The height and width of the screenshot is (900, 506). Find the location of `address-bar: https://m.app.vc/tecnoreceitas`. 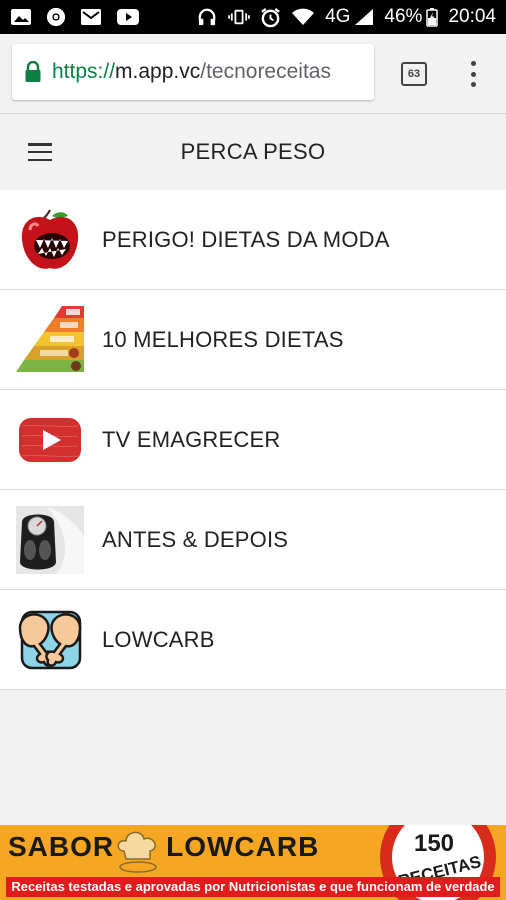

address-bar: https://m.app.vc/tecnoreceitas is located at coordinates (193, 72).